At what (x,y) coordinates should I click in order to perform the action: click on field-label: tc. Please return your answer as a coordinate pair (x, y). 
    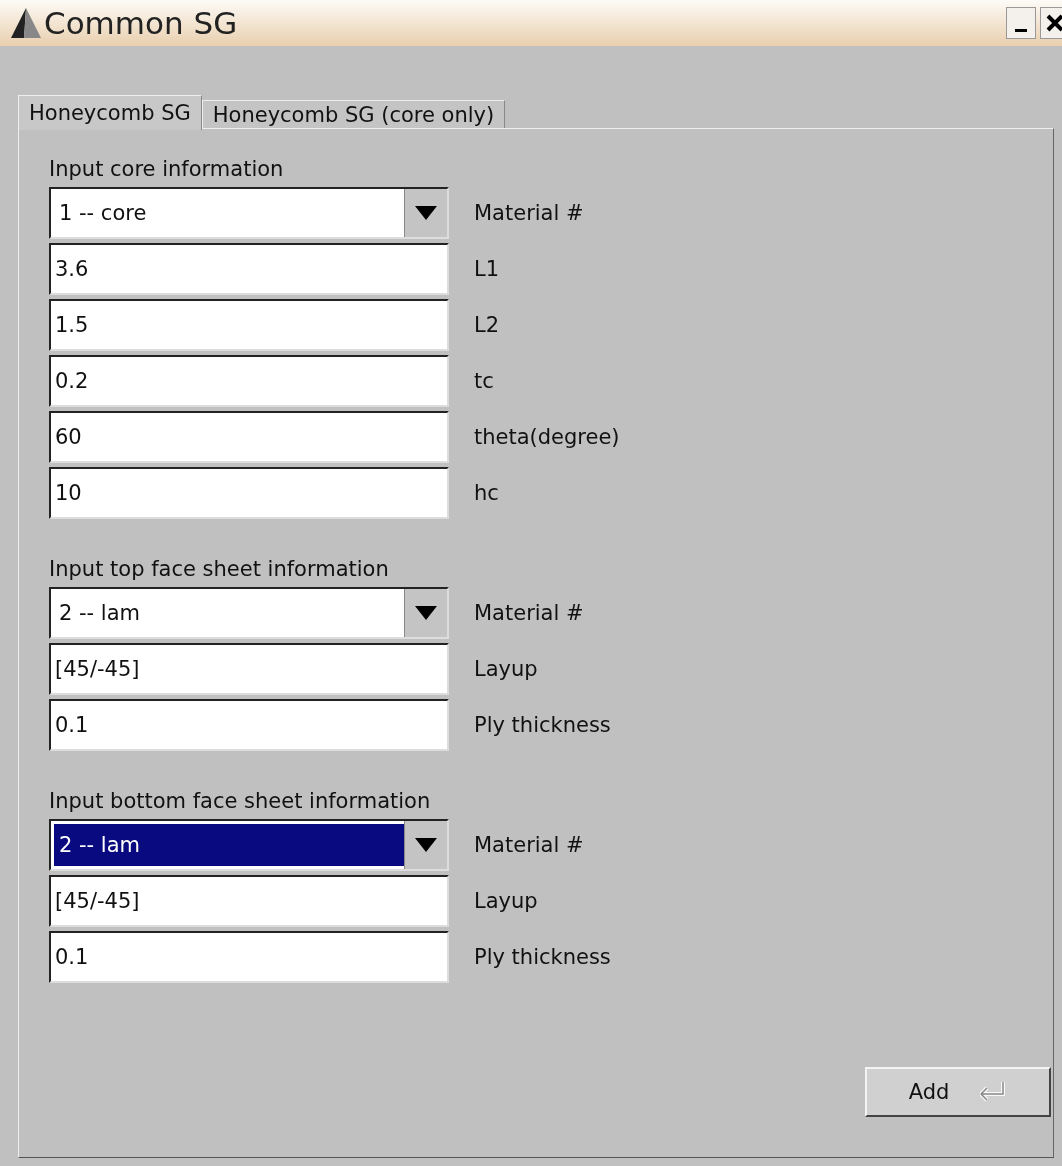
    Looking at the image, I should click on (484, 381).